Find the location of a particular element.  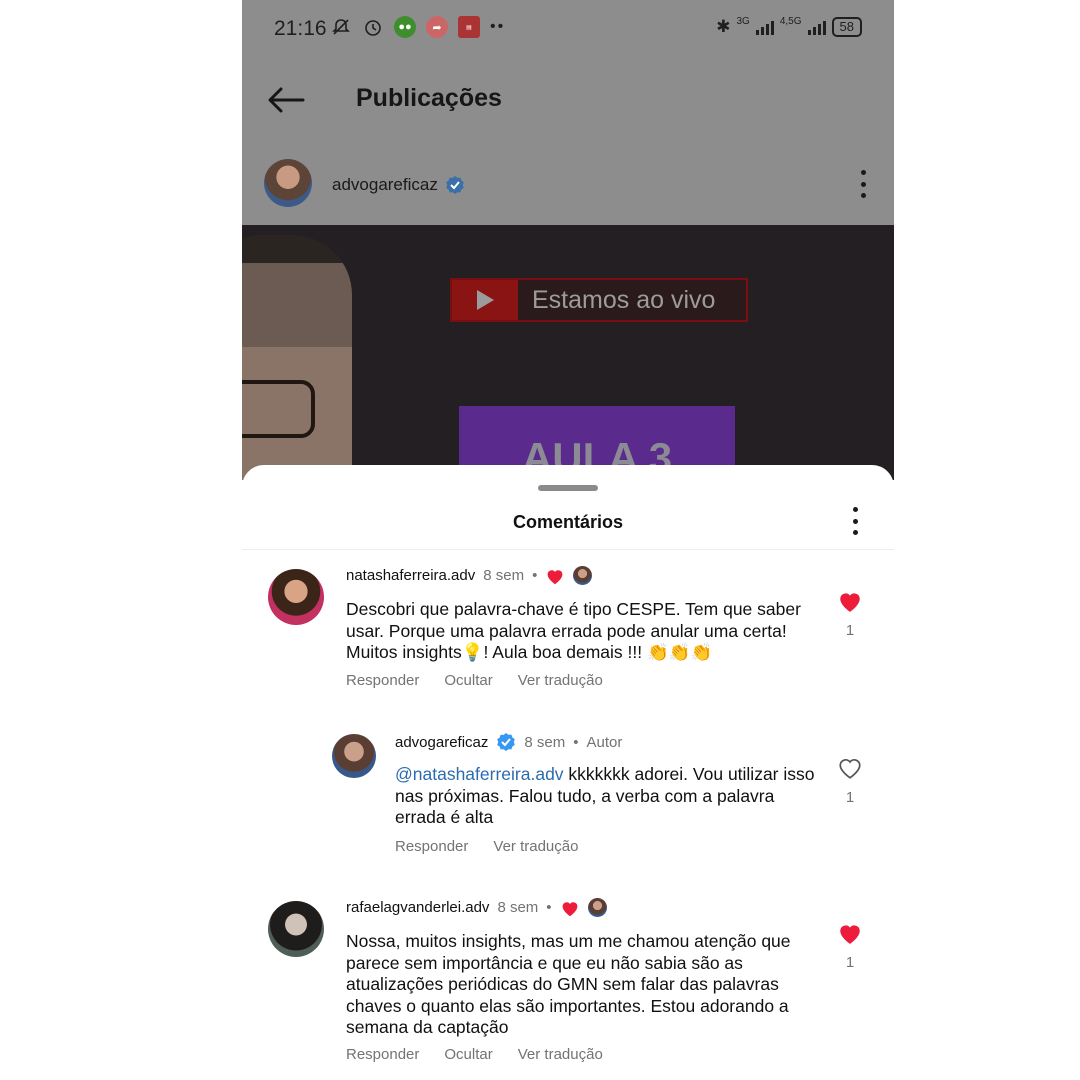

post-author: advogareficaz is located at coordinates (398, 185).